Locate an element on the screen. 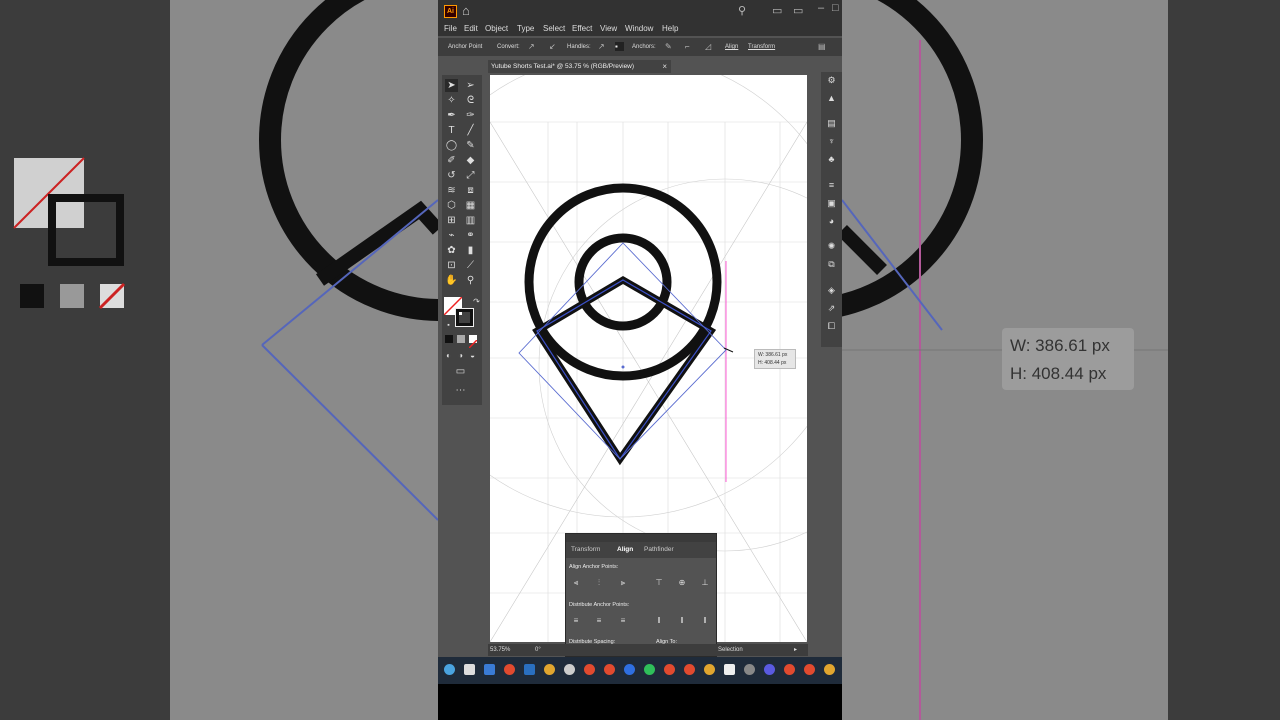 This screenshot has height=720, width=1280. symbol-sprayer-tool-icon: ✿ is located at coordinates (451, 250).